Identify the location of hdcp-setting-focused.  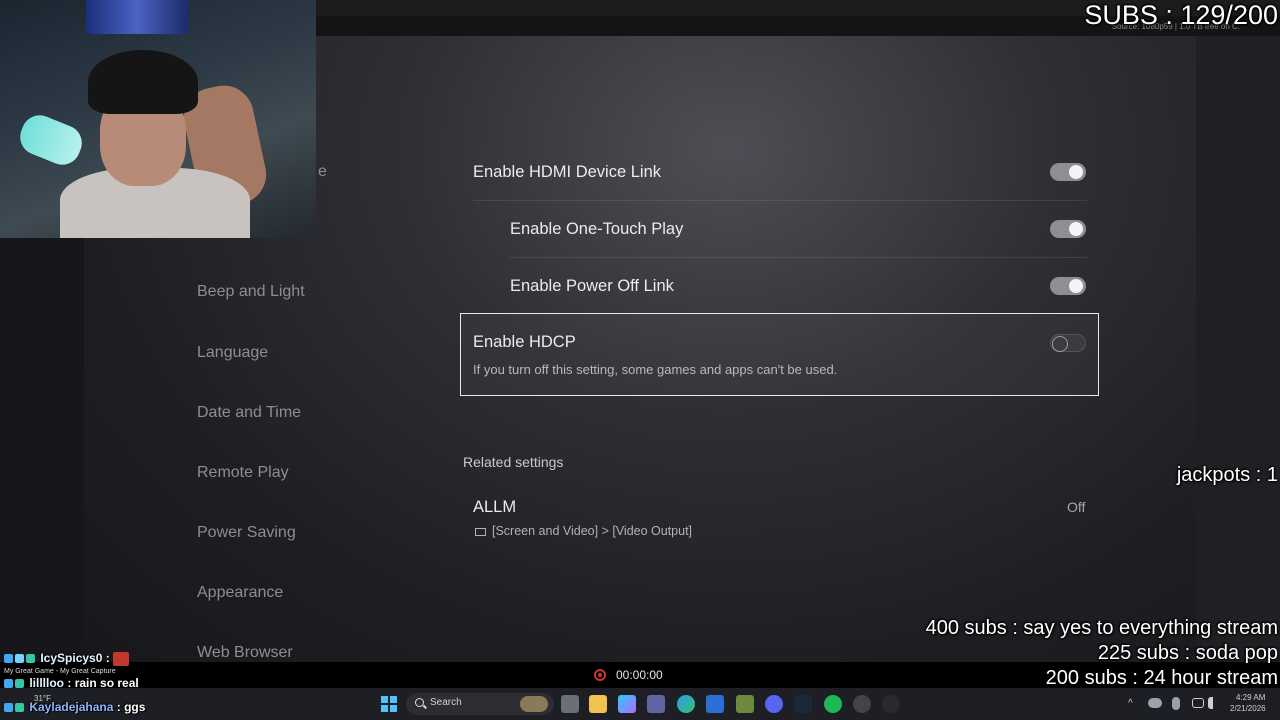
(779, 354).